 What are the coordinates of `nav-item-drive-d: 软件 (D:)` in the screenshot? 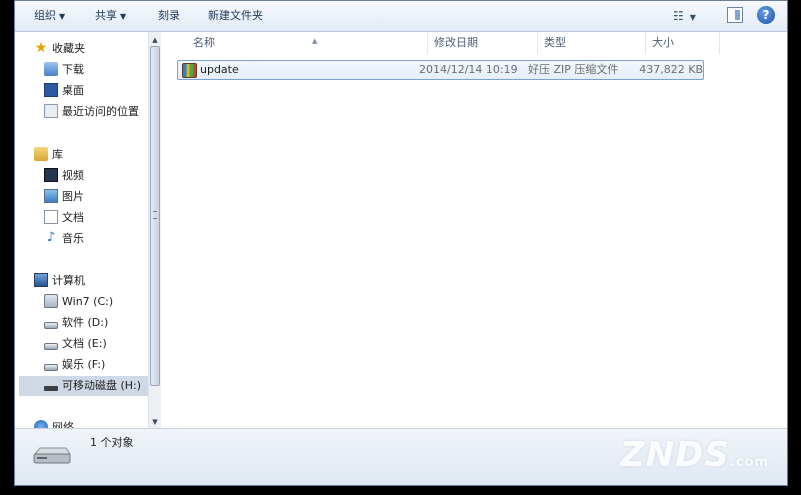 It's located at (76, 323).